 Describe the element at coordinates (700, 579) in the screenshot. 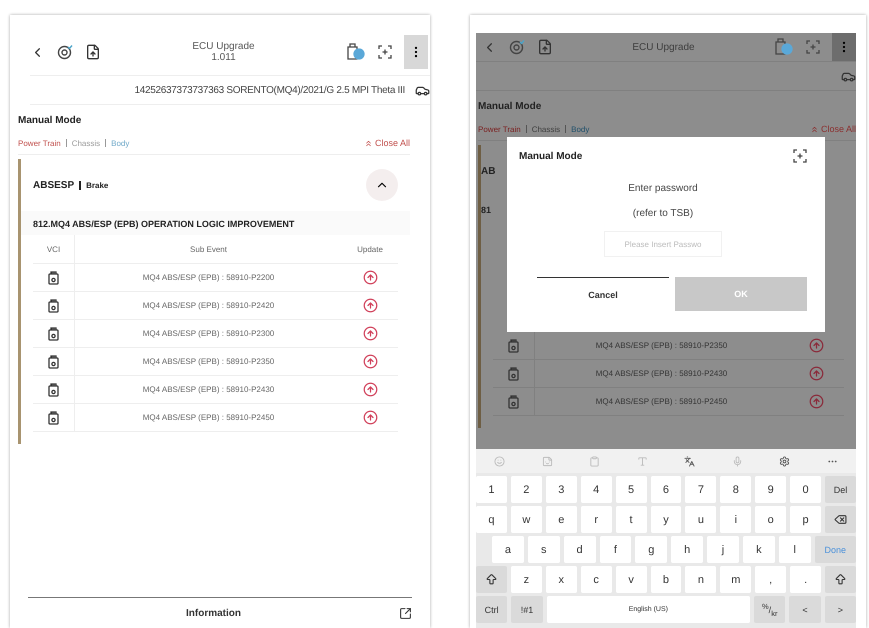

I see `keyboard-key: n` at that location.